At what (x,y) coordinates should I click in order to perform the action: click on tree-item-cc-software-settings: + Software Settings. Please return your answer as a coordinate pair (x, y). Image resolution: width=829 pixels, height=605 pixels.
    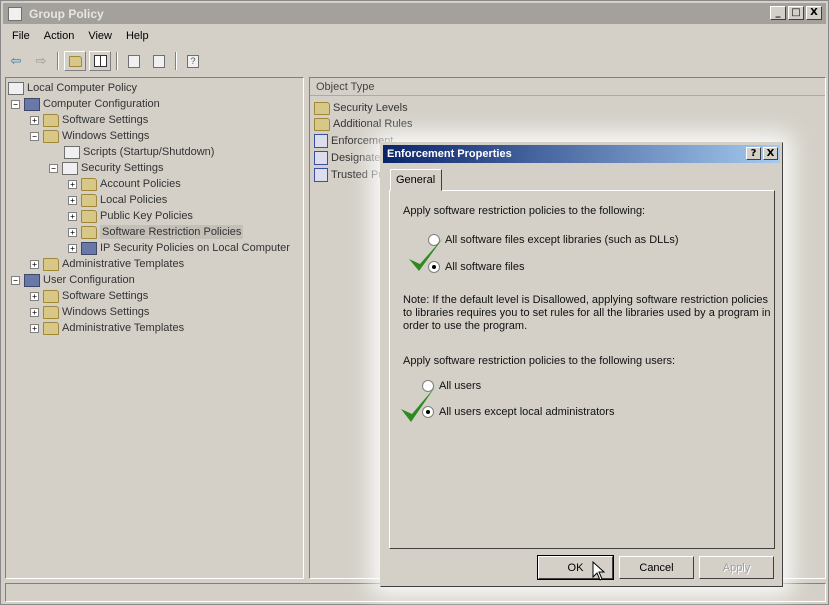
    Looking at the image, I should click on (89, 120).